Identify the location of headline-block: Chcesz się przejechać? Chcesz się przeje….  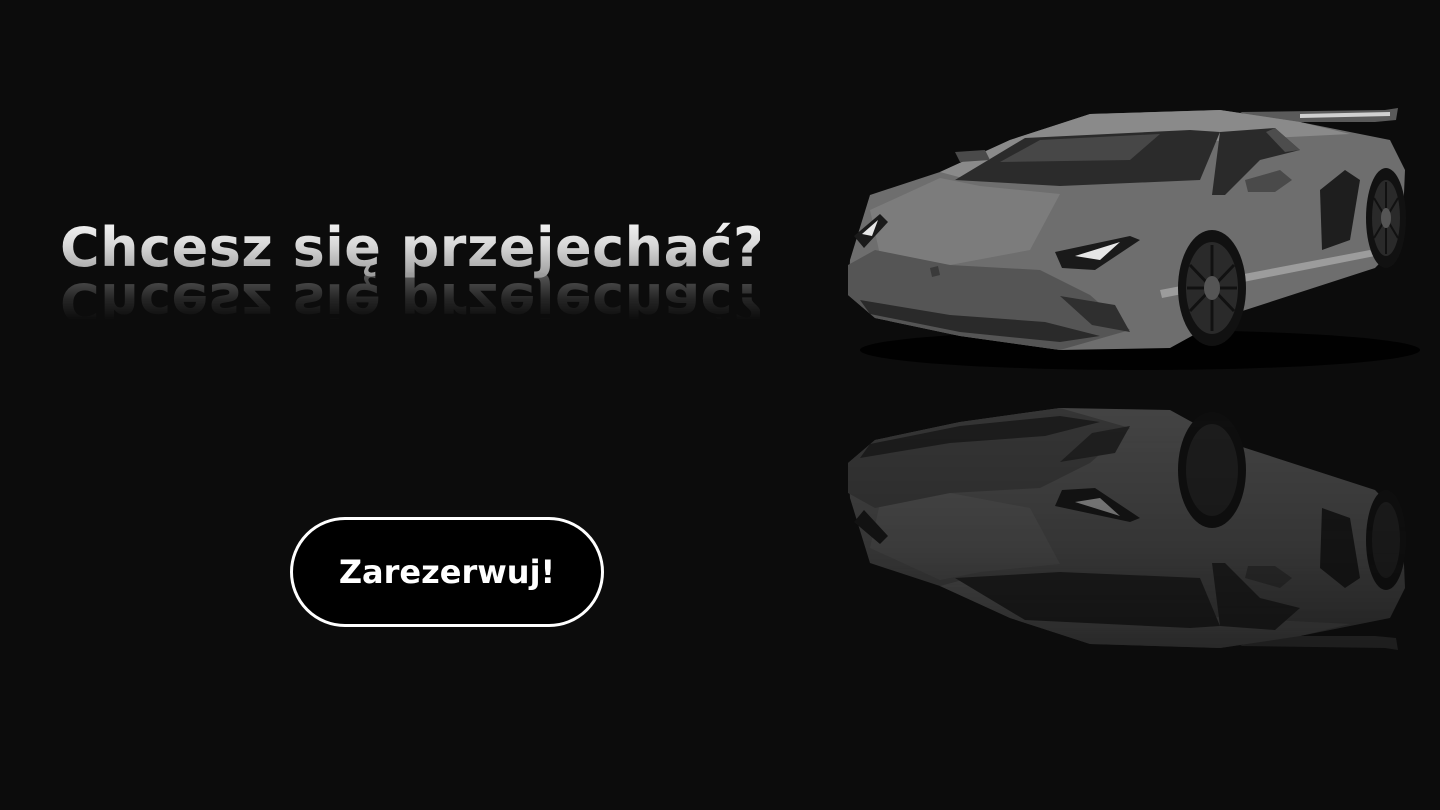
(412, 275).